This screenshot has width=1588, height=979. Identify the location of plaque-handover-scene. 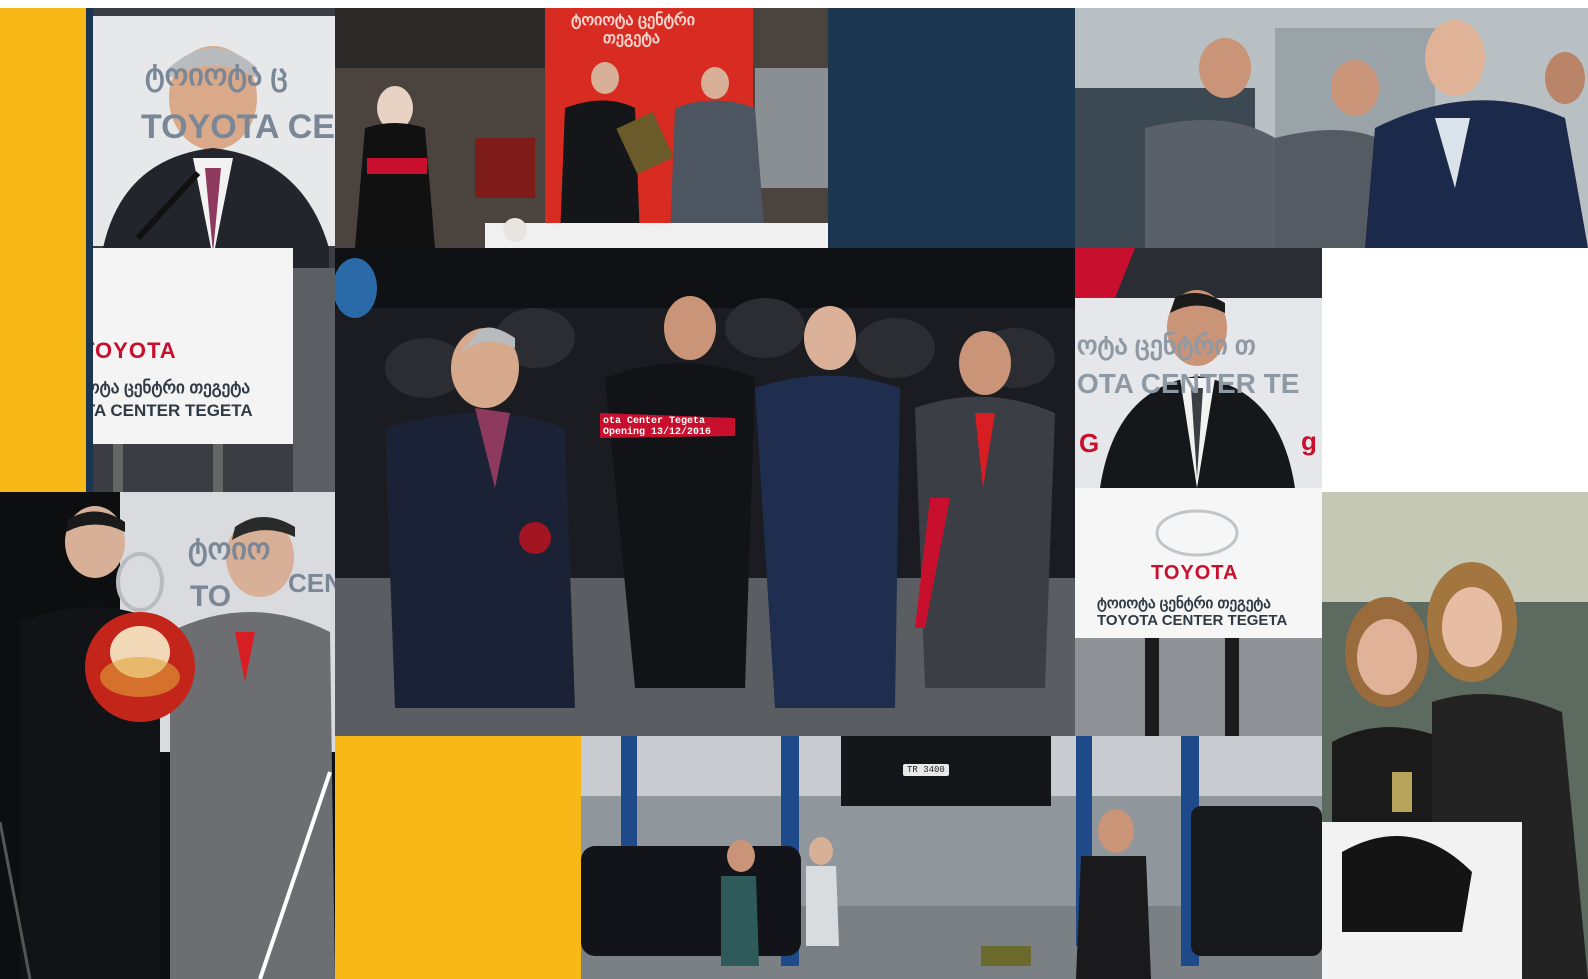
(581, 128).